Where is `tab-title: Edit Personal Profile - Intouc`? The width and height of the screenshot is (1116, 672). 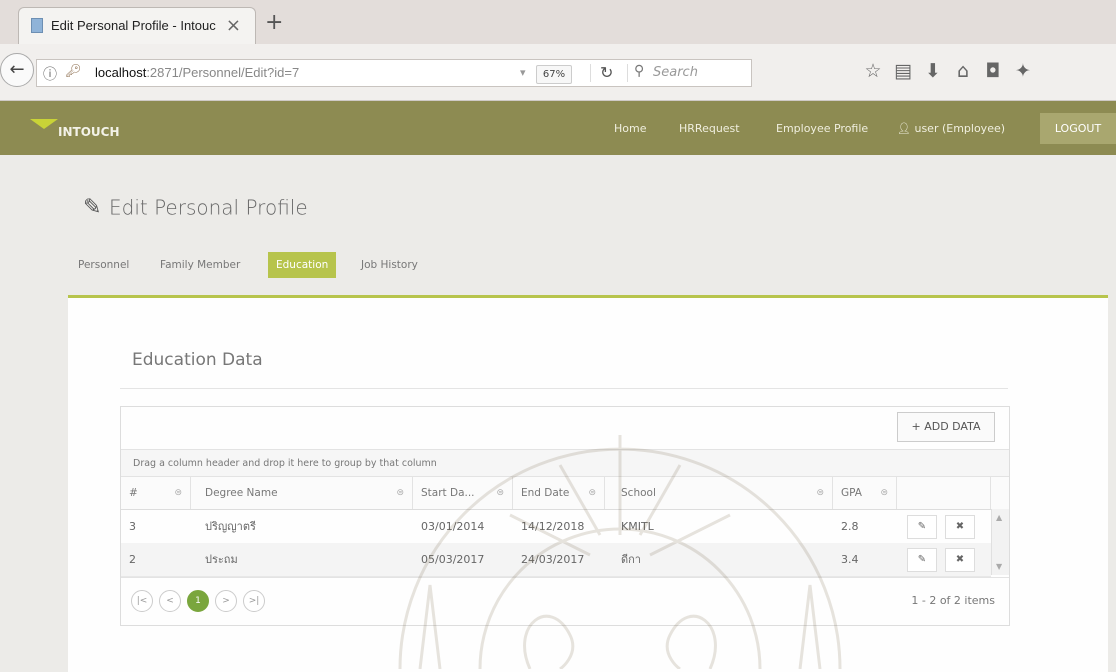 tab-title: Edit Personal Profile - Intouc is located at coordinates (133, 25).